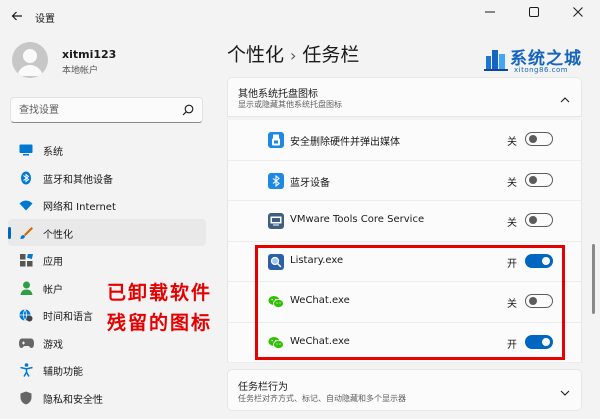 Image resolution: width=600 pixels, height=419 pixels. What do you see at coordinates (53, 152) in the screenshot?
I see `sidebar-item-label: 系统` at bounding box center [53, 152].